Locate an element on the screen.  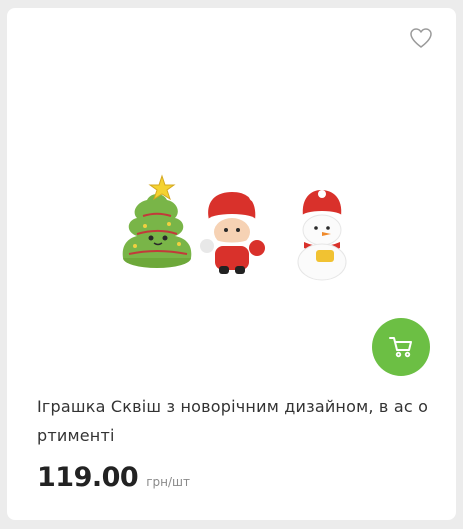
shopping-cart-icon is located at coordinates (400, 347).